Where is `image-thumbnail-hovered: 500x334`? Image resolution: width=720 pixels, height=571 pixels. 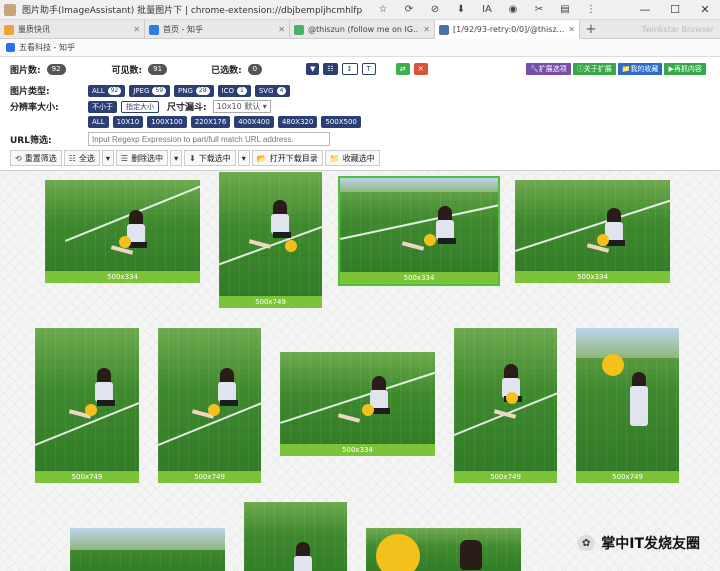 image-thumbnail-hovered: 500x334 is located at coordinates (419, 231).